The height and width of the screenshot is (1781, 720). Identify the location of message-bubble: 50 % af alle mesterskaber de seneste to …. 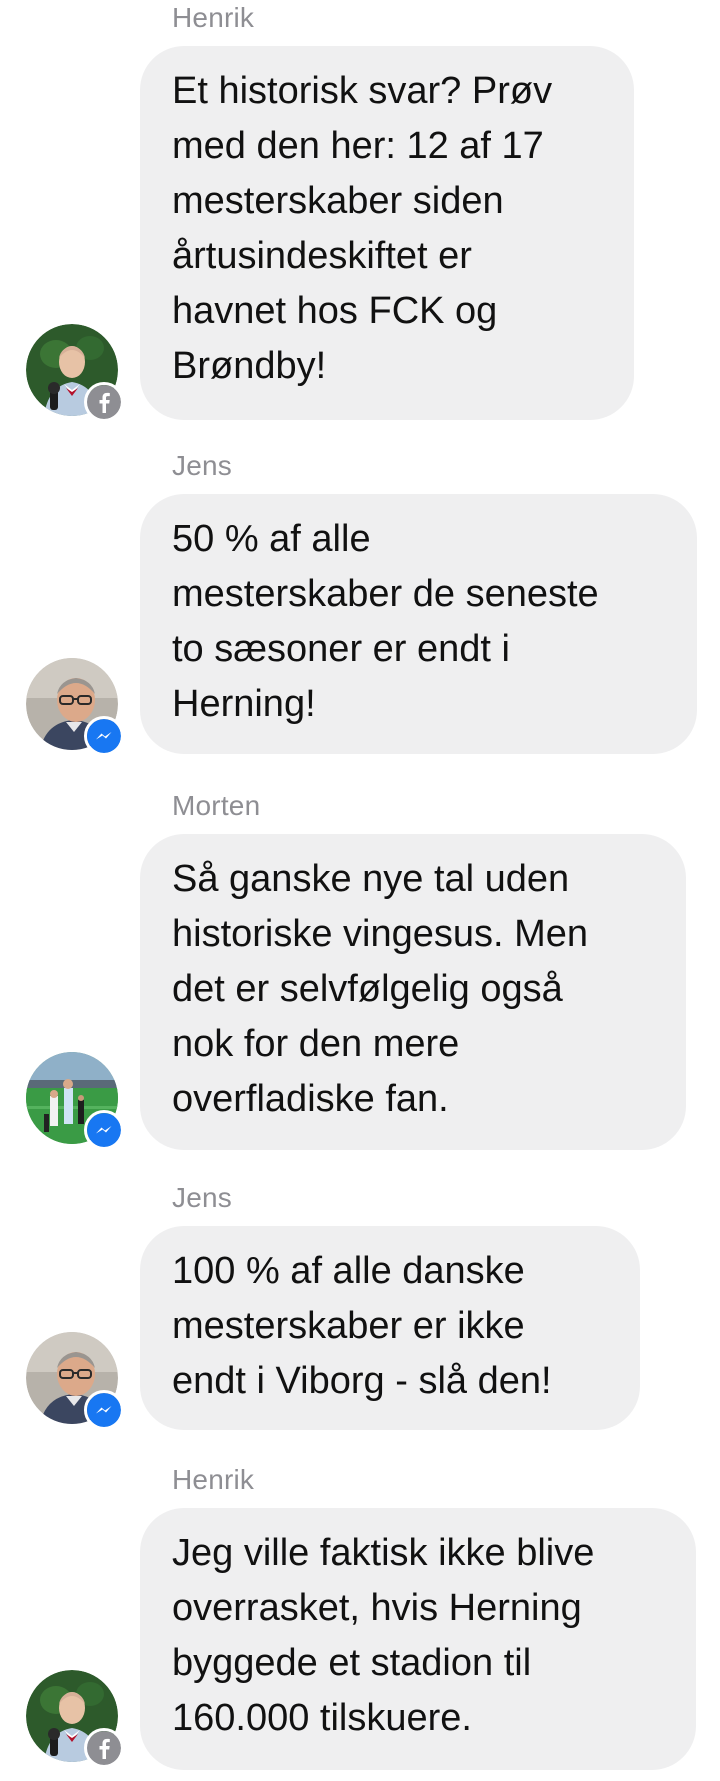
(418, 624).